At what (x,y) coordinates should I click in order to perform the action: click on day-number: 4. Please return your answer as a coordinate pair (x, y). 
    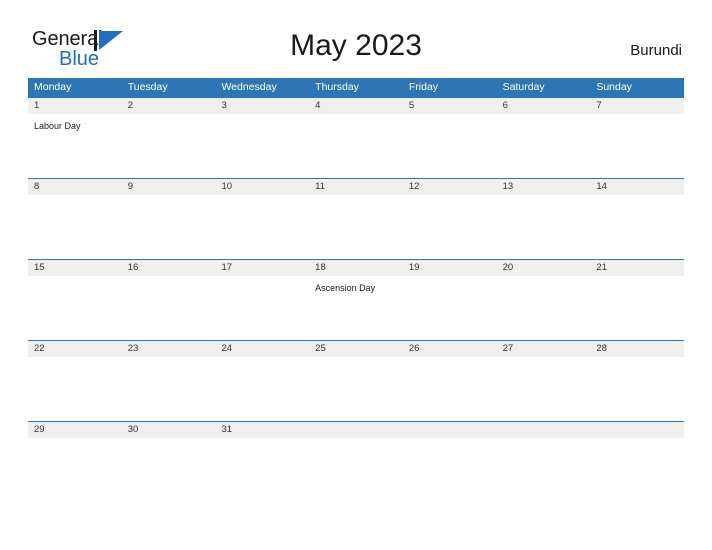
    Looking at the image, I should click on (356, 106).